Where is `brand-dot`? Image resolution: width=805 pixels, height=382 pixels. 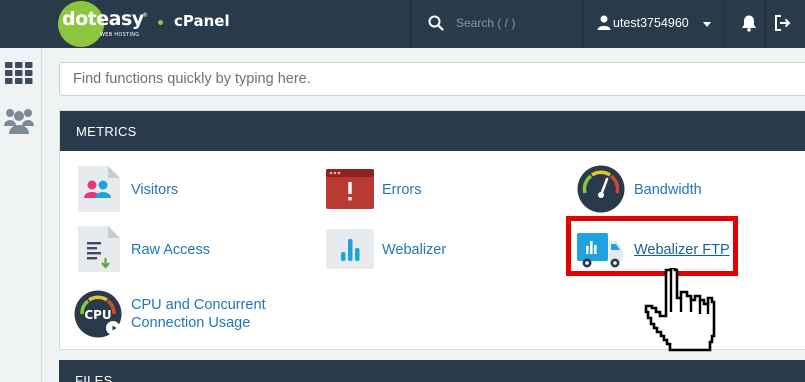 brand-dot is located at coordinates (160, 22).